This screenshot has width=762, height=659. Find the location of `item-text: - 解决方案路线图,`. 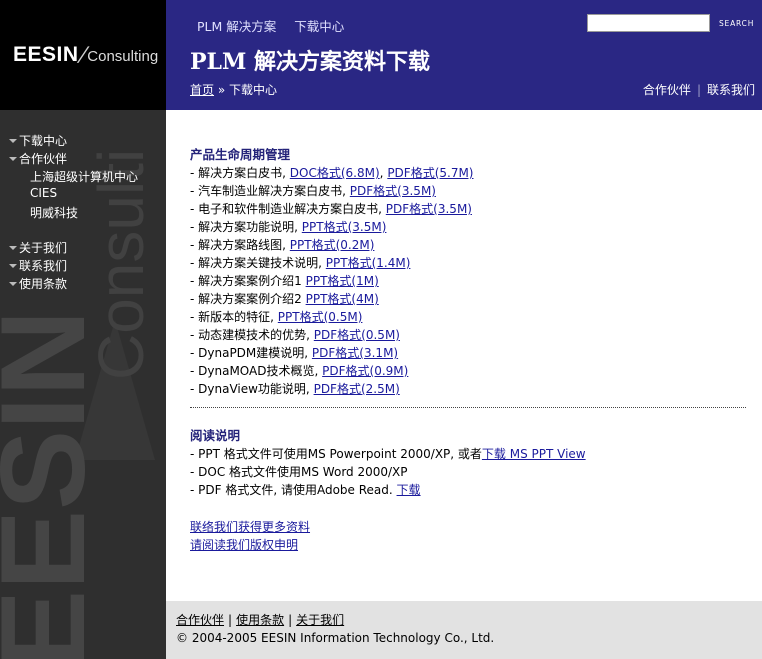

item-text: - 解决方案路线图, is located at coordinates (238, 245).